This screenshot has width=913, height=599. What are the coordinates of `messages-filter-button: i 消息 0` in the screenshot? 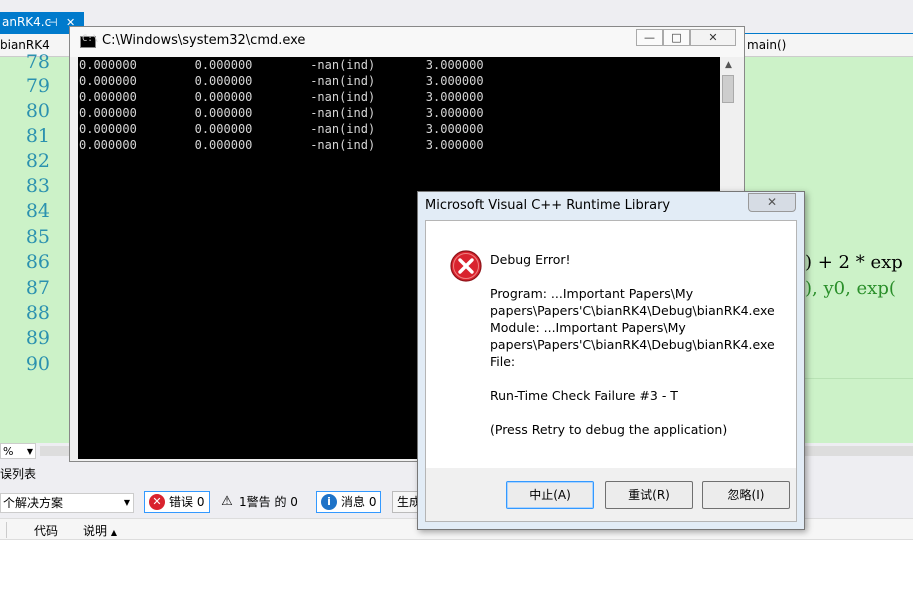 It's located at (348, 502).